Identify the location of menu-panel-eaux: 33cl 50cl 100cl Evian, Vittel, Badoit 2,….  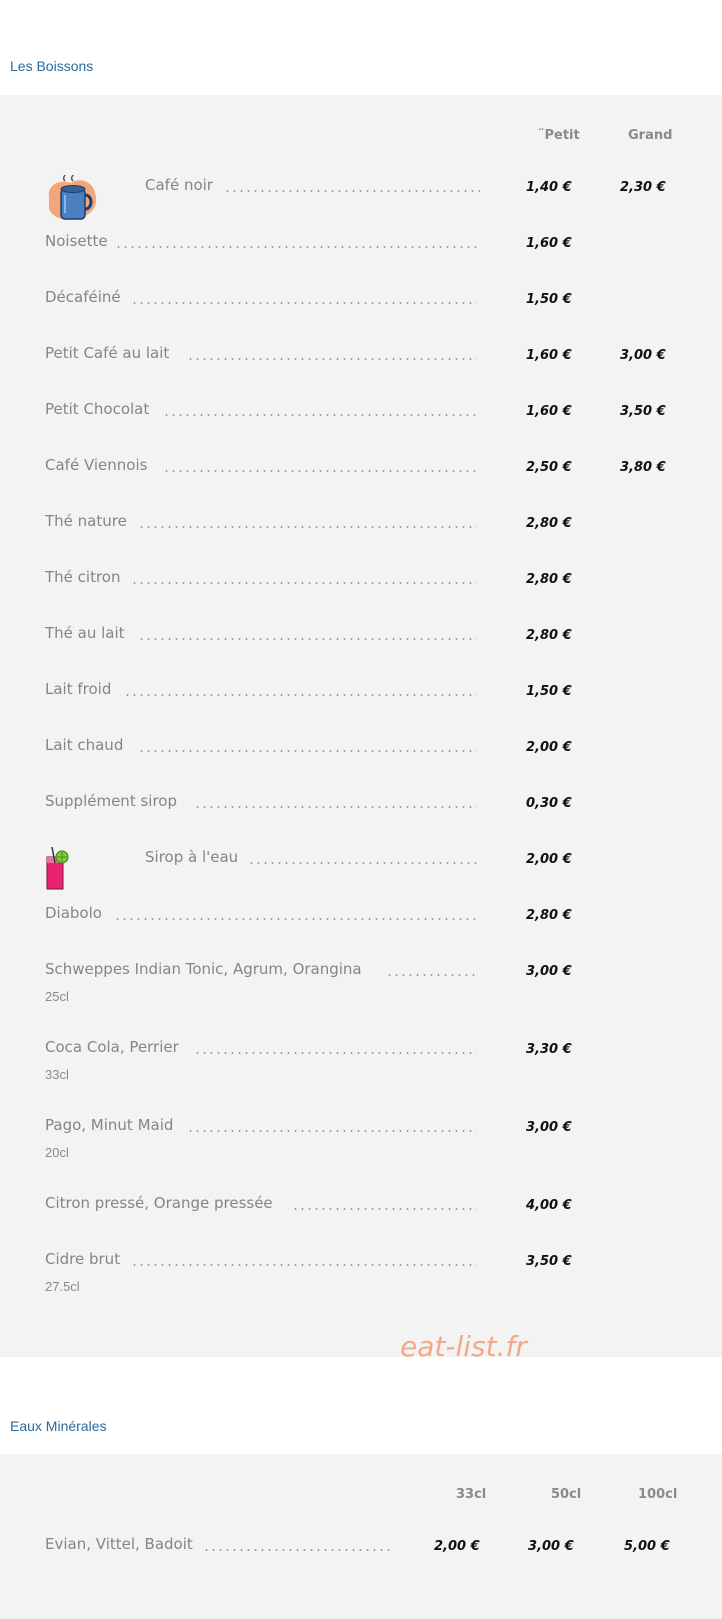
(361, 1536).